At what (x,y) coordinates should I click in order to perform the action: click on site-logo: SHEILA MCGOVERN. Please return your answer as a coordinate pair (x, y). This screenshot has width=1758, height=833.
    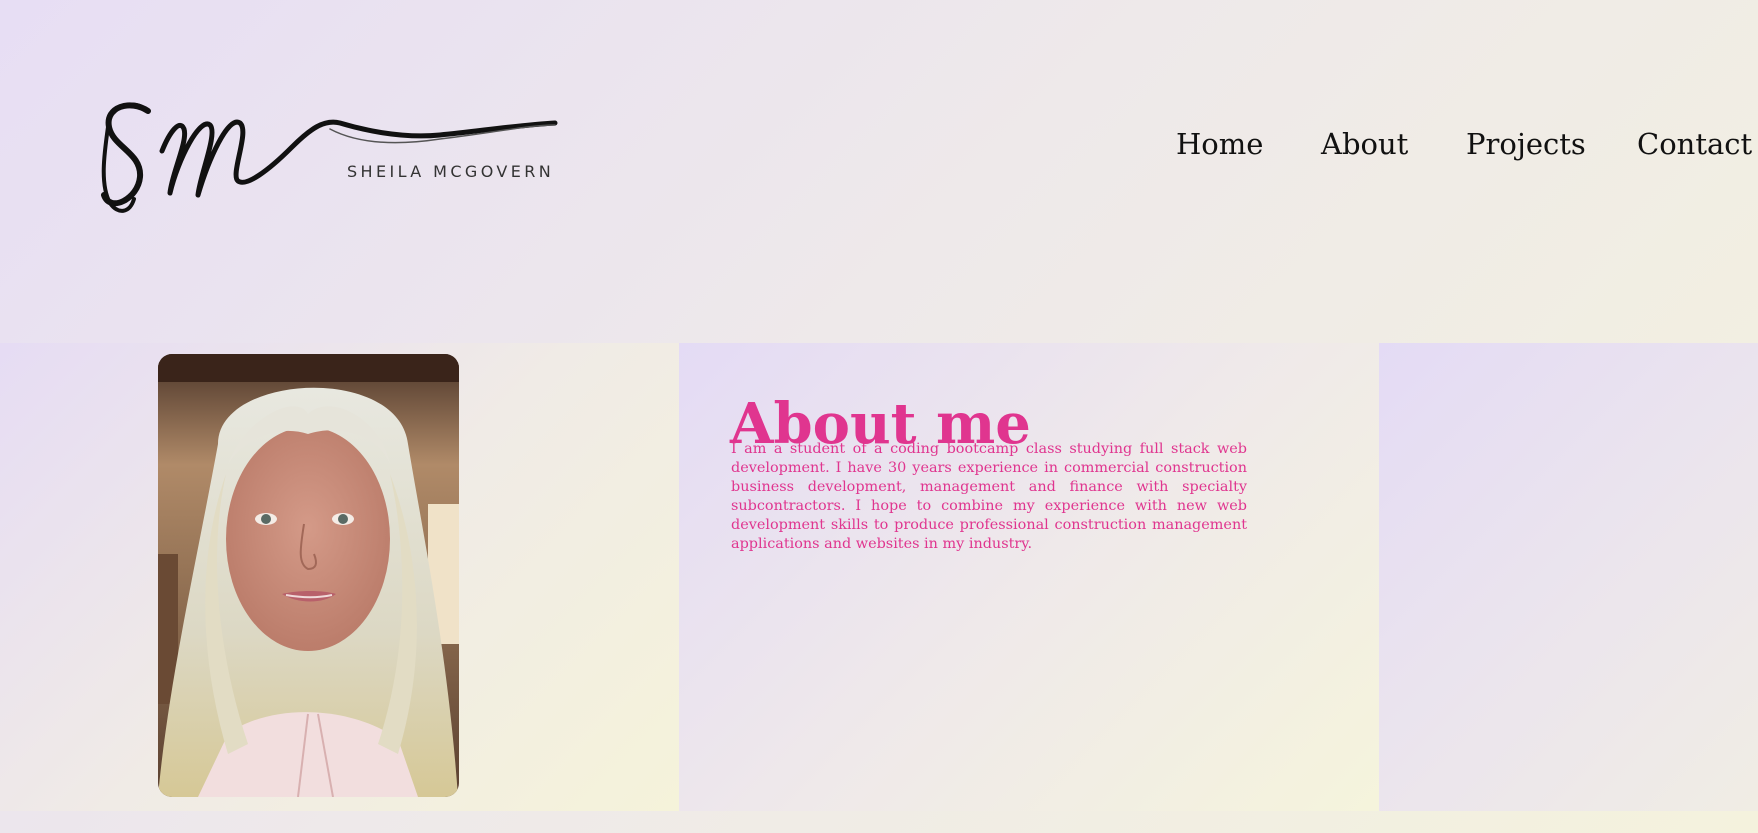
    Looking at the image, I should click on (360, 170).